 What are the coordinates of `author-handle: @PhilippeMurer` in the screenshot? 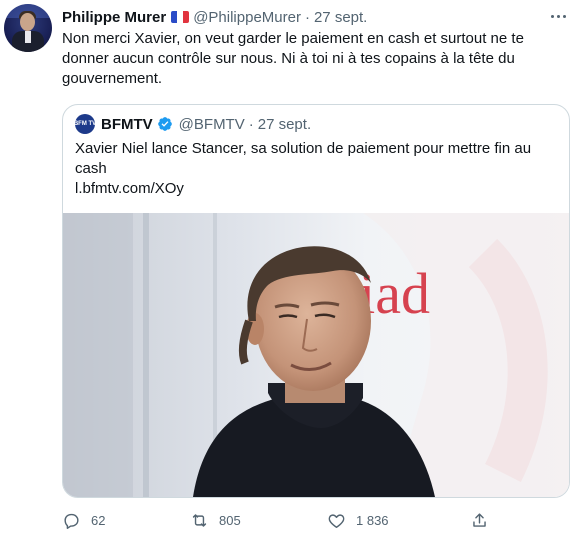 It's located at (247, 17).